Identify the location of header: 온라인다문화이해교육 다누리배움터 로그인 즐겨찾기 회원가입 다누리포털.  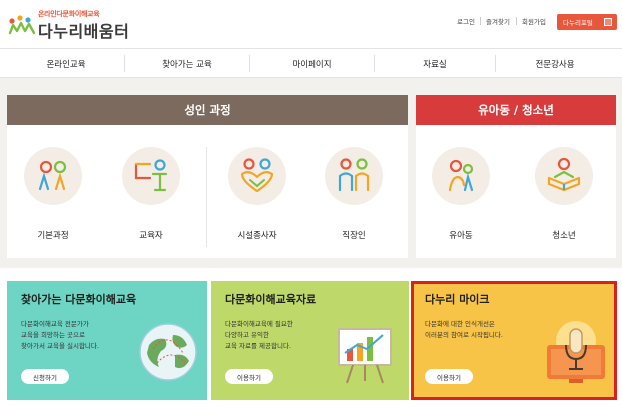
(311, 24).